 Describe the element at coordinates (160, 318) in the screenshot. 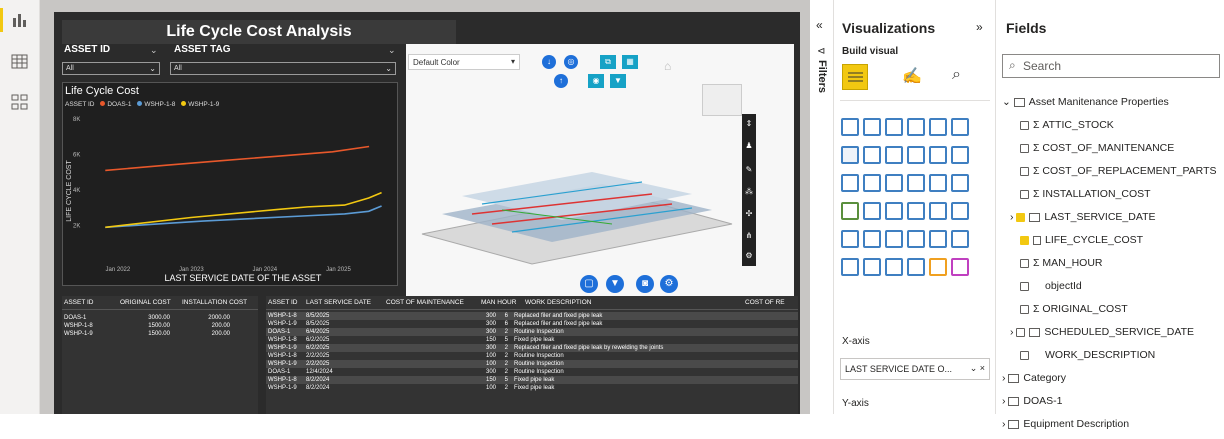

I see `table-row: DOAS-1 3000.00 2000.00` at that location.